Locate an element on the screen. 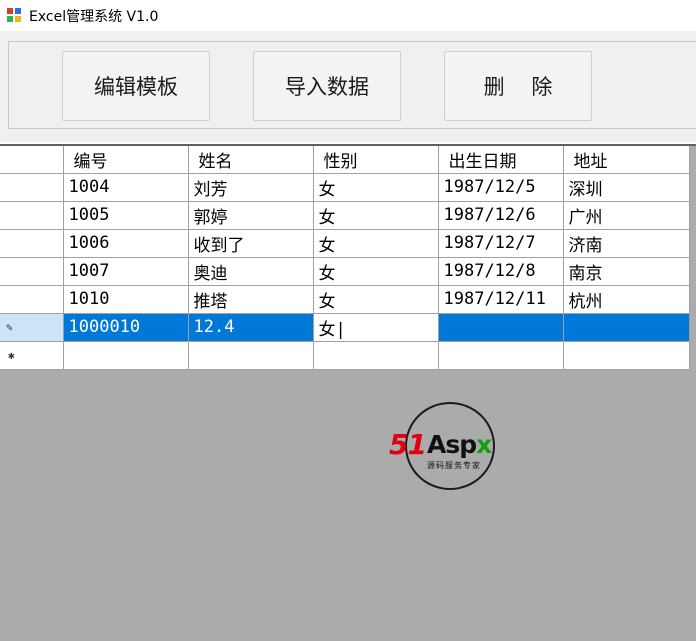  selected-table-row: ✎ 1000010 12.4 女| is located at coordinates (345, 327).